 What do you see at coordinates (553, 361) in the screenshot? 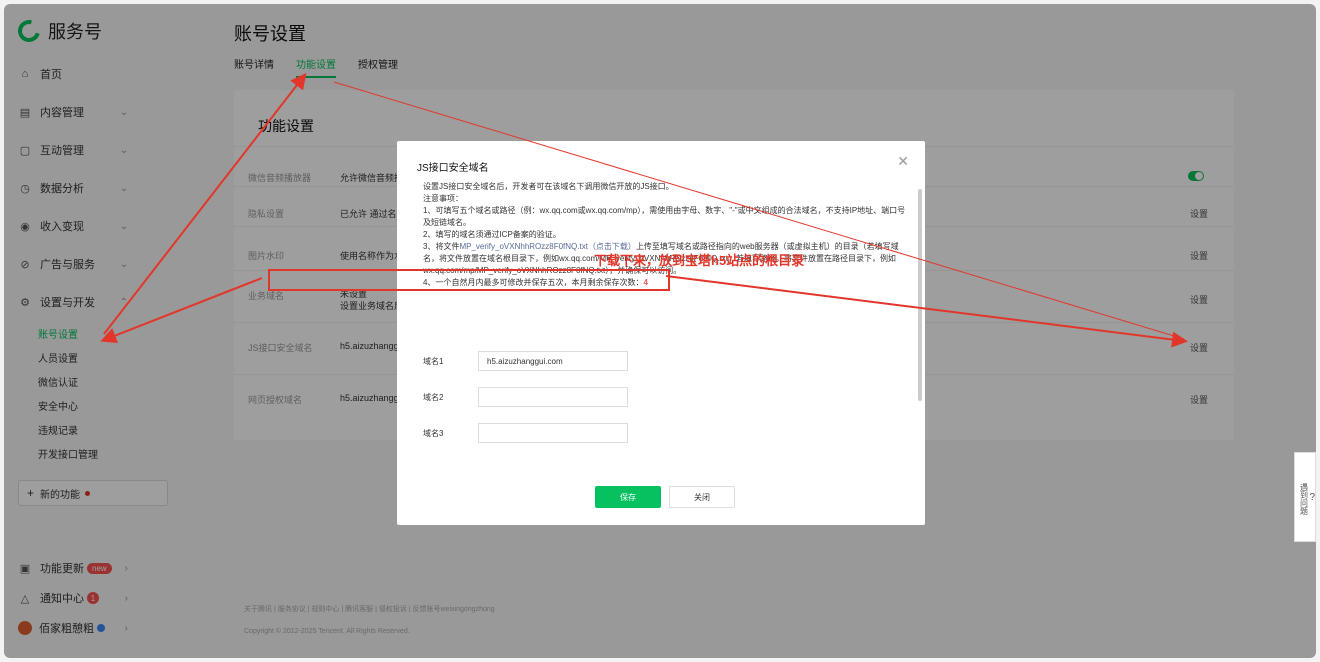
I see `domain-input-1: h5.aizuzhanggui.com` at bounding box center [553, 361].